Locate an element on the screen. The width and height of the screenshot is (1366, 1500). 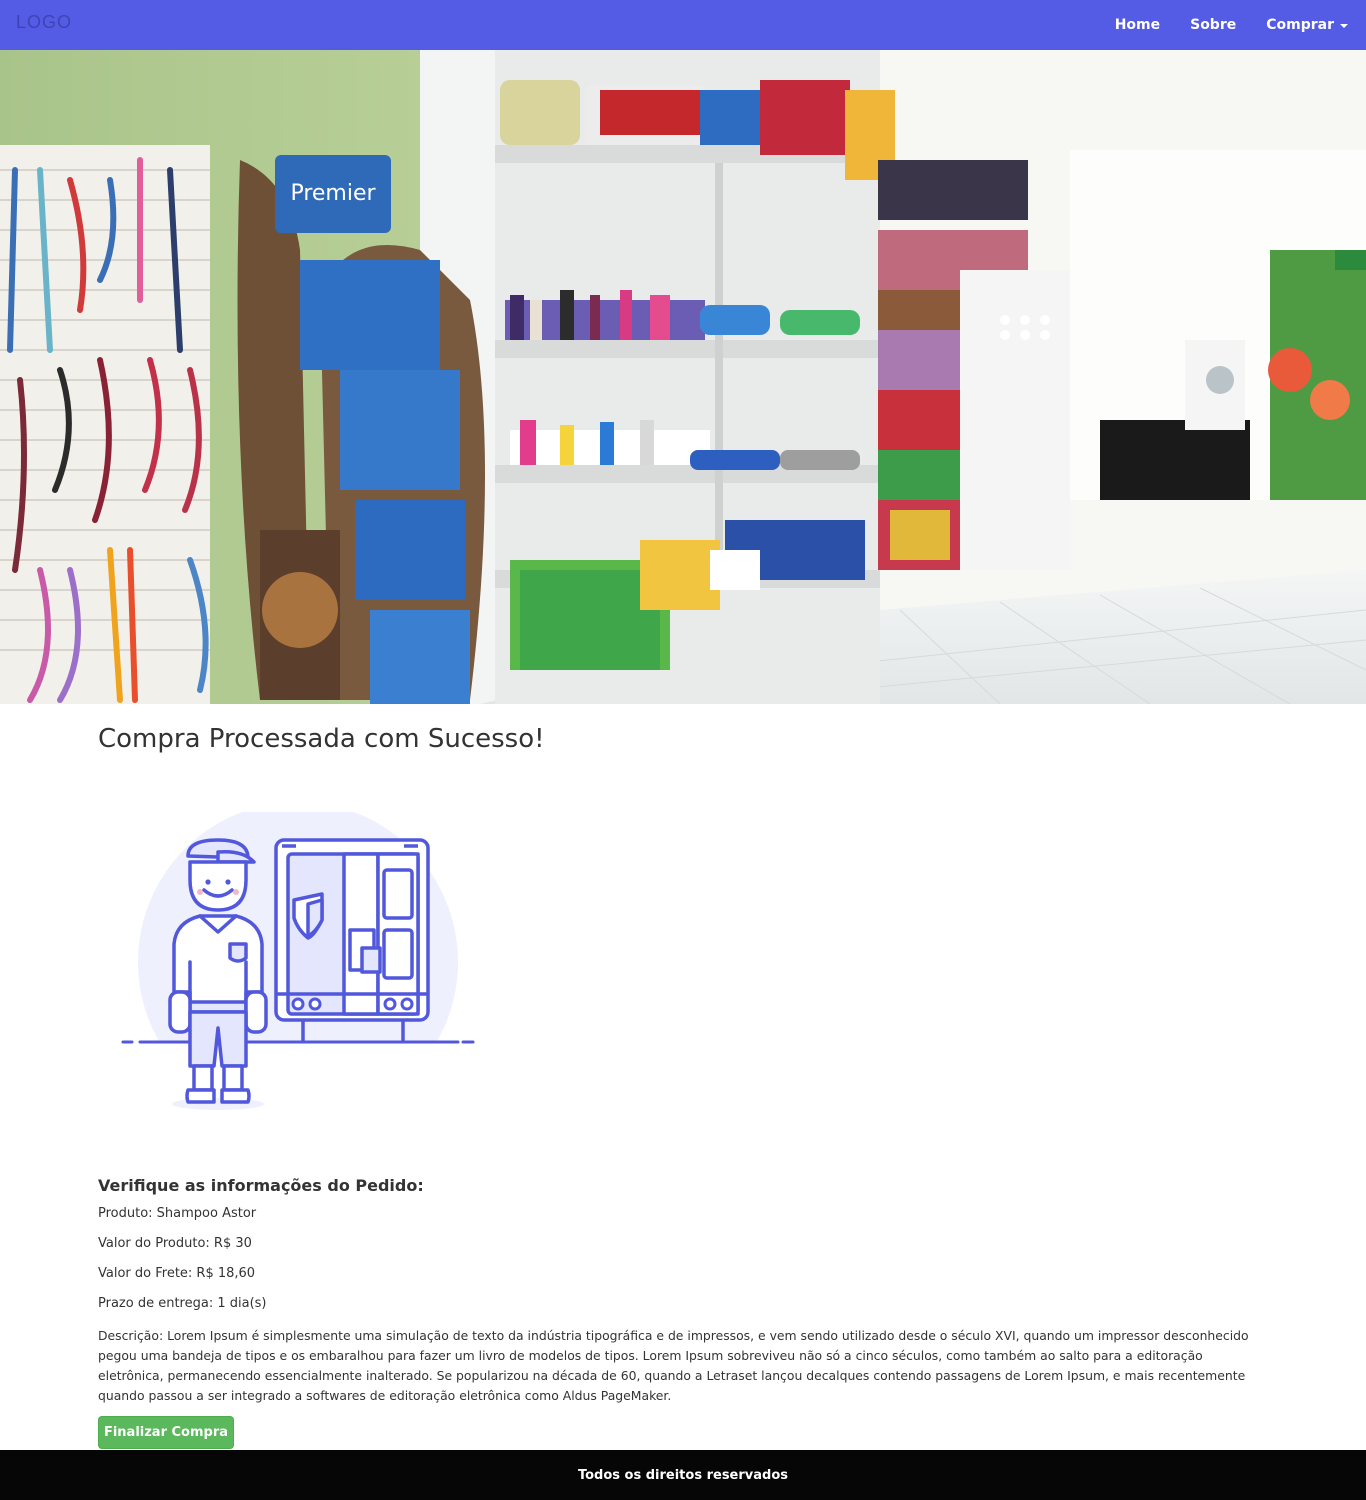
nav-buy-dropdown: Comprar is located at coordinates (1307, 25).